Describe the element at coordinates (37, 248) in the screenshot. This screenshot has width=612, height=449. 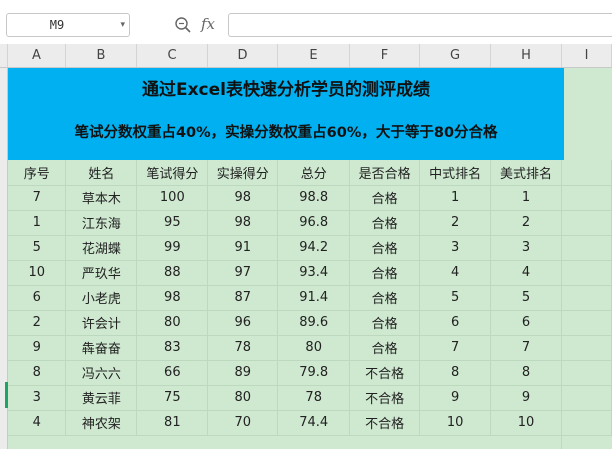
I see `cell-seq: 5` at that location.